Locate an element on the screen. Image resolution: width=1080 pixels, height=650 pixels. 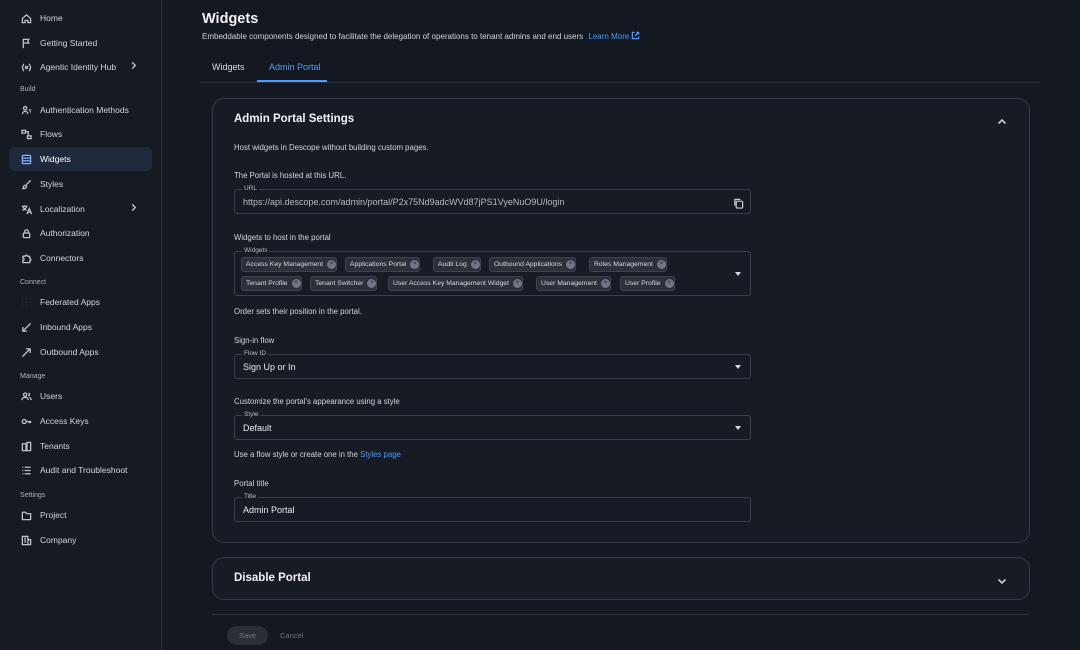
copy-icon is located at coordinates (738, 205).